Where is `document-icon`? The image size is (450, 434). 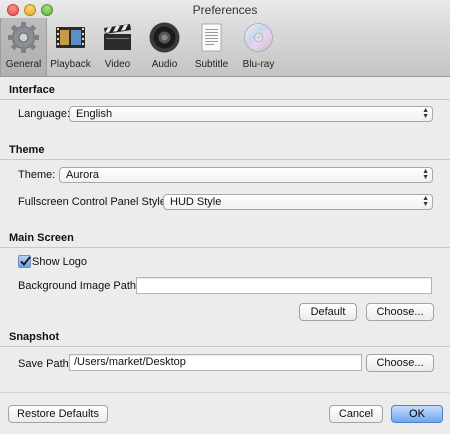
document-icon is located at coordinates (211, 37).